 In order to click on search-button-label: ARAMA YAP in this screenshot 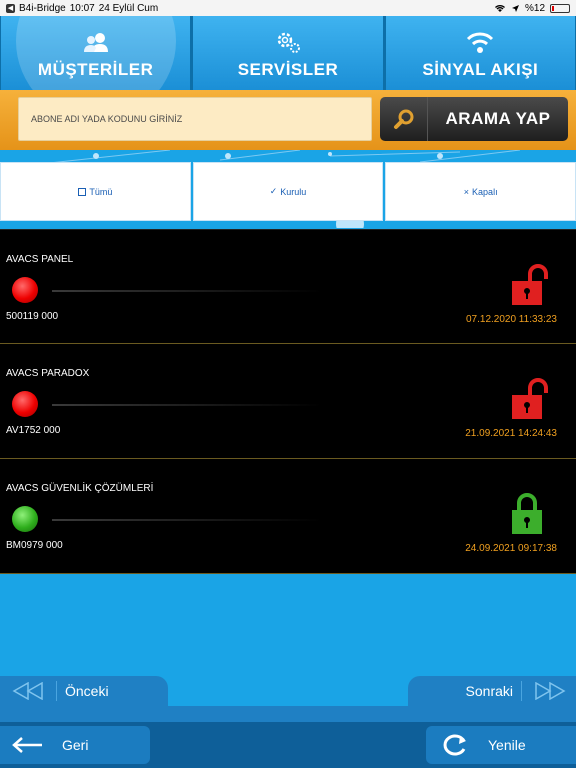, I will do `click(498, 118)`.